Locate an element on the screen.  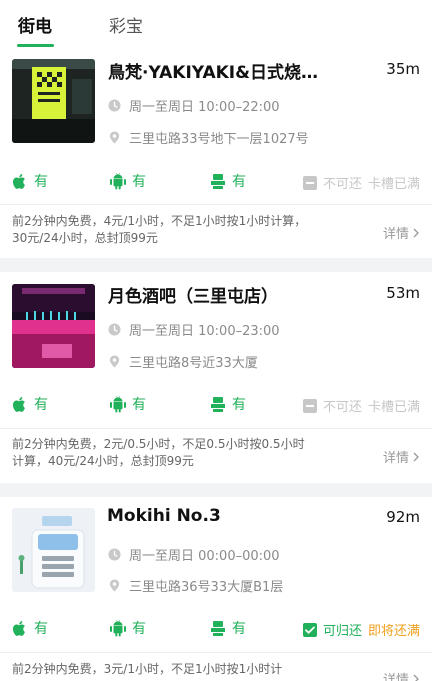
check-box-icon is located at coordinates (309, 629).